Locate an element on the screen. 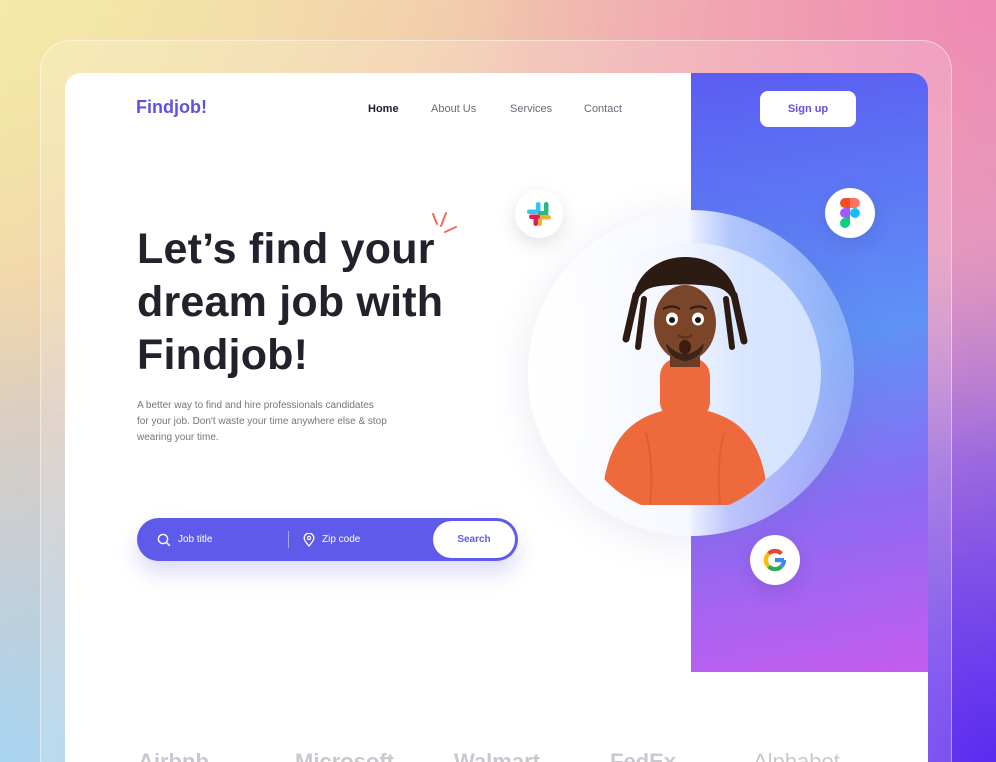 The width and height of the screenshot is (996, 762). figma-logo-icon is located at coordinates (850, 213).